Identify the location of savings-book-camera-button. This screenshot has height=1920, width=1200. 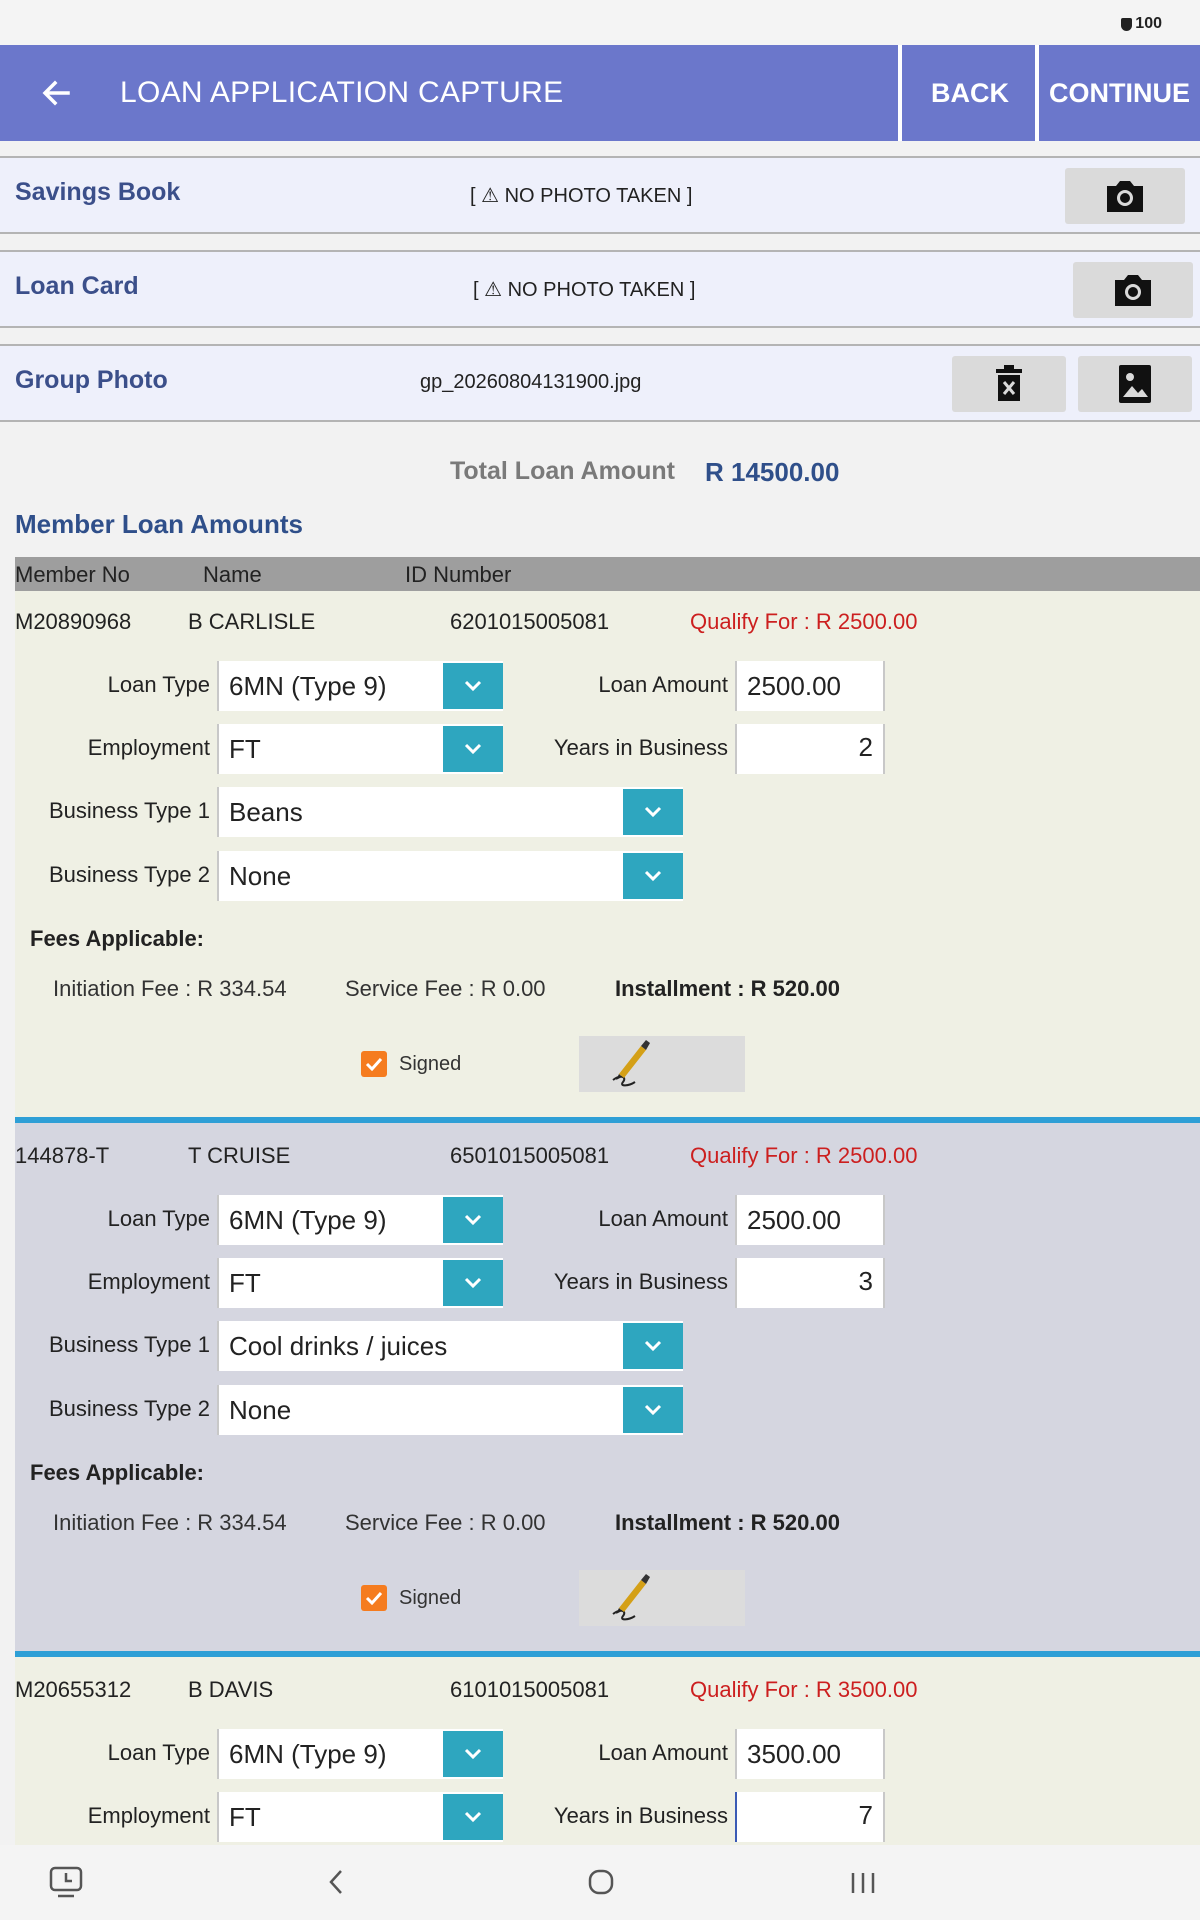
(1125, 196).